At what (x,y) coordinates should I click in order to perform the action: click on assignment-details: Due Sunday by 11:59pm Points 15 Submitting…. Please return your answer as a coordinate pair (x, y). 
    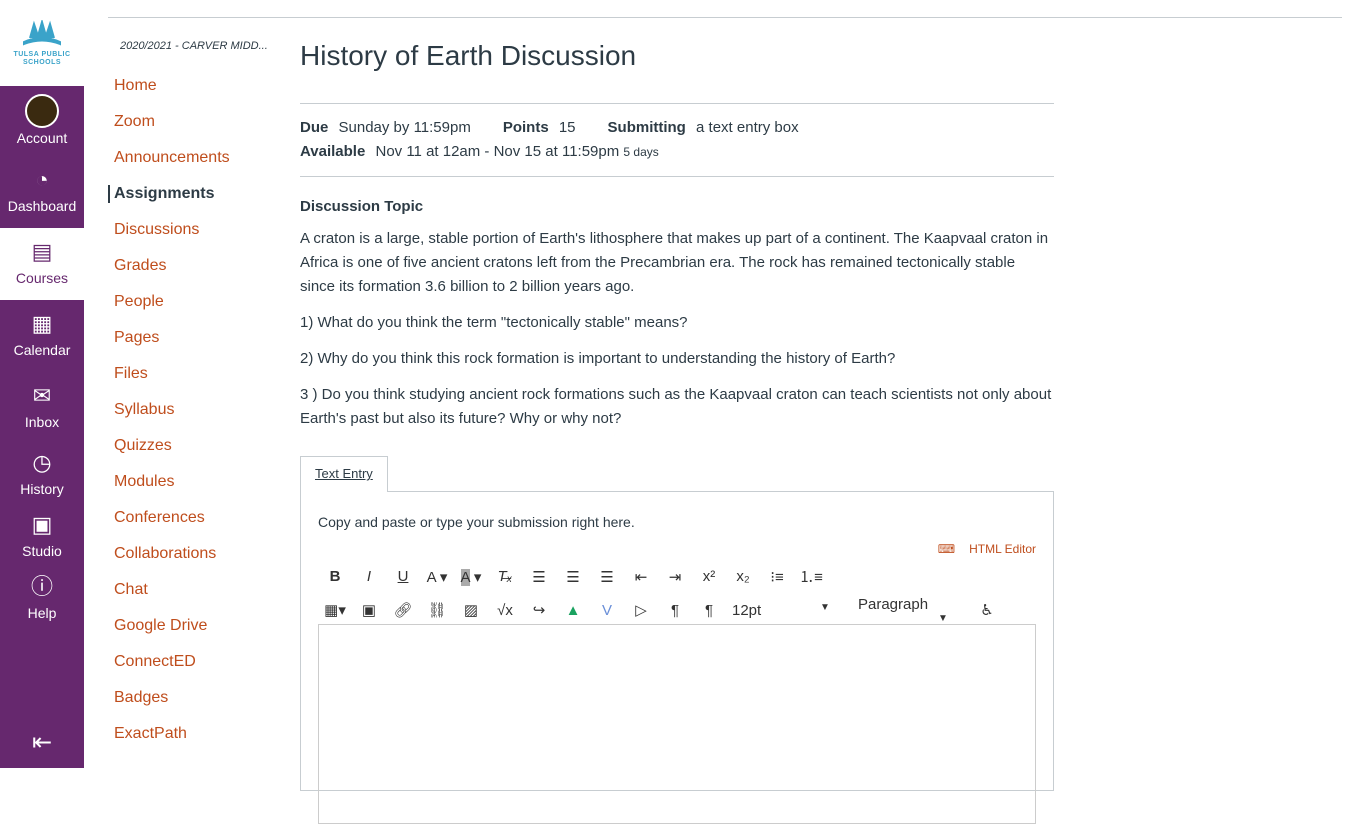
    Looking at the image, I should click on (677, 140).